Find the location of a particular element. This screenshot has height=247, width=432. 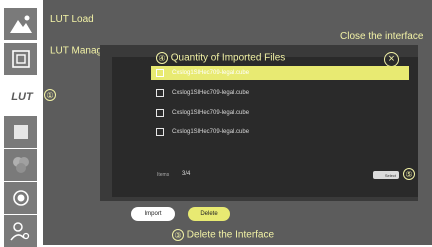

sidebar-item-color is located at coordinates (20, 165).